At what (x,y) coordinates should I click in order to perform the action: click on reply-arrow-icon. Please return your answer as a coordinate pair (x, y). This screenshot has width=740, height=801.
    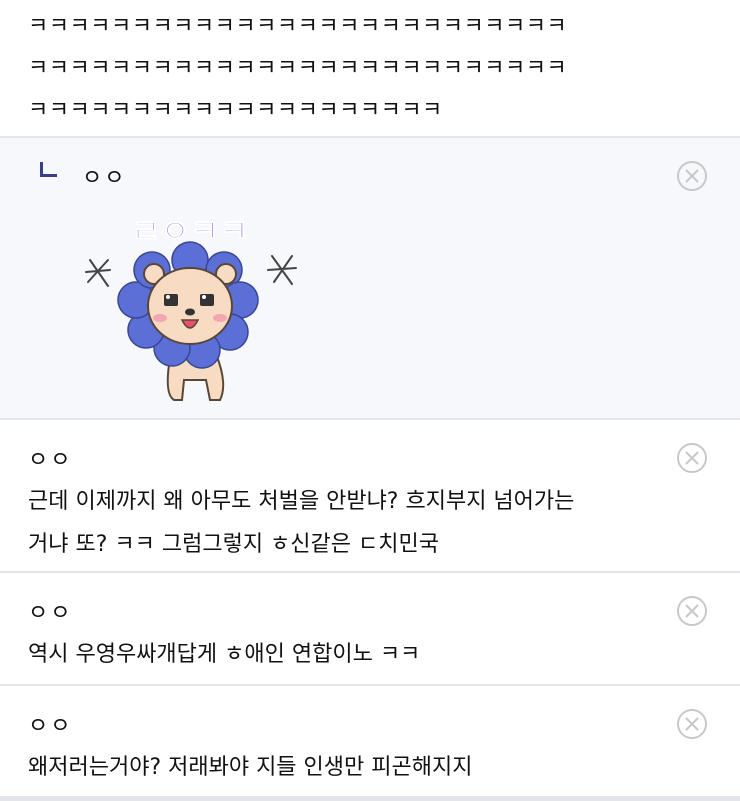
    Looking at the image, I should click on (48, 169).